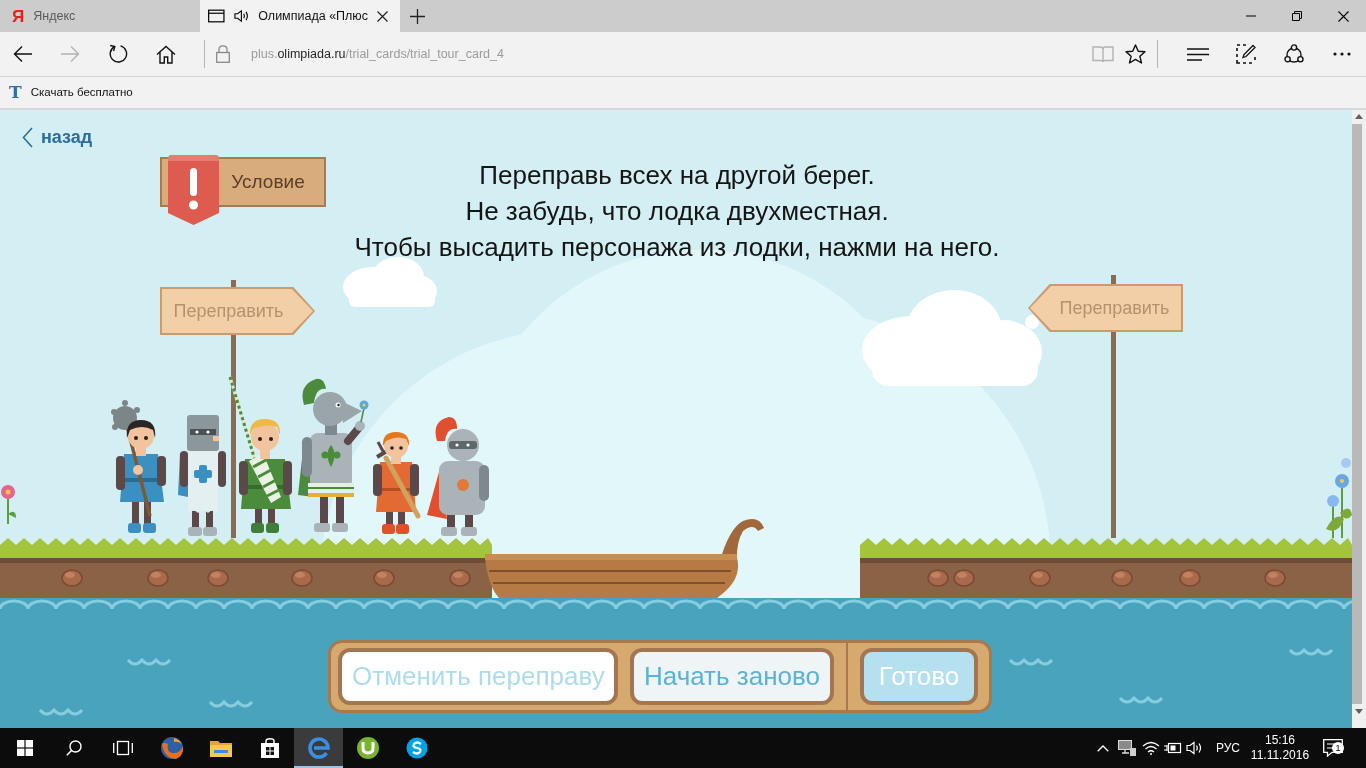  Describe the element at coordinates (15, 92) in the screenshot. I see `site-logo: T` at that location.